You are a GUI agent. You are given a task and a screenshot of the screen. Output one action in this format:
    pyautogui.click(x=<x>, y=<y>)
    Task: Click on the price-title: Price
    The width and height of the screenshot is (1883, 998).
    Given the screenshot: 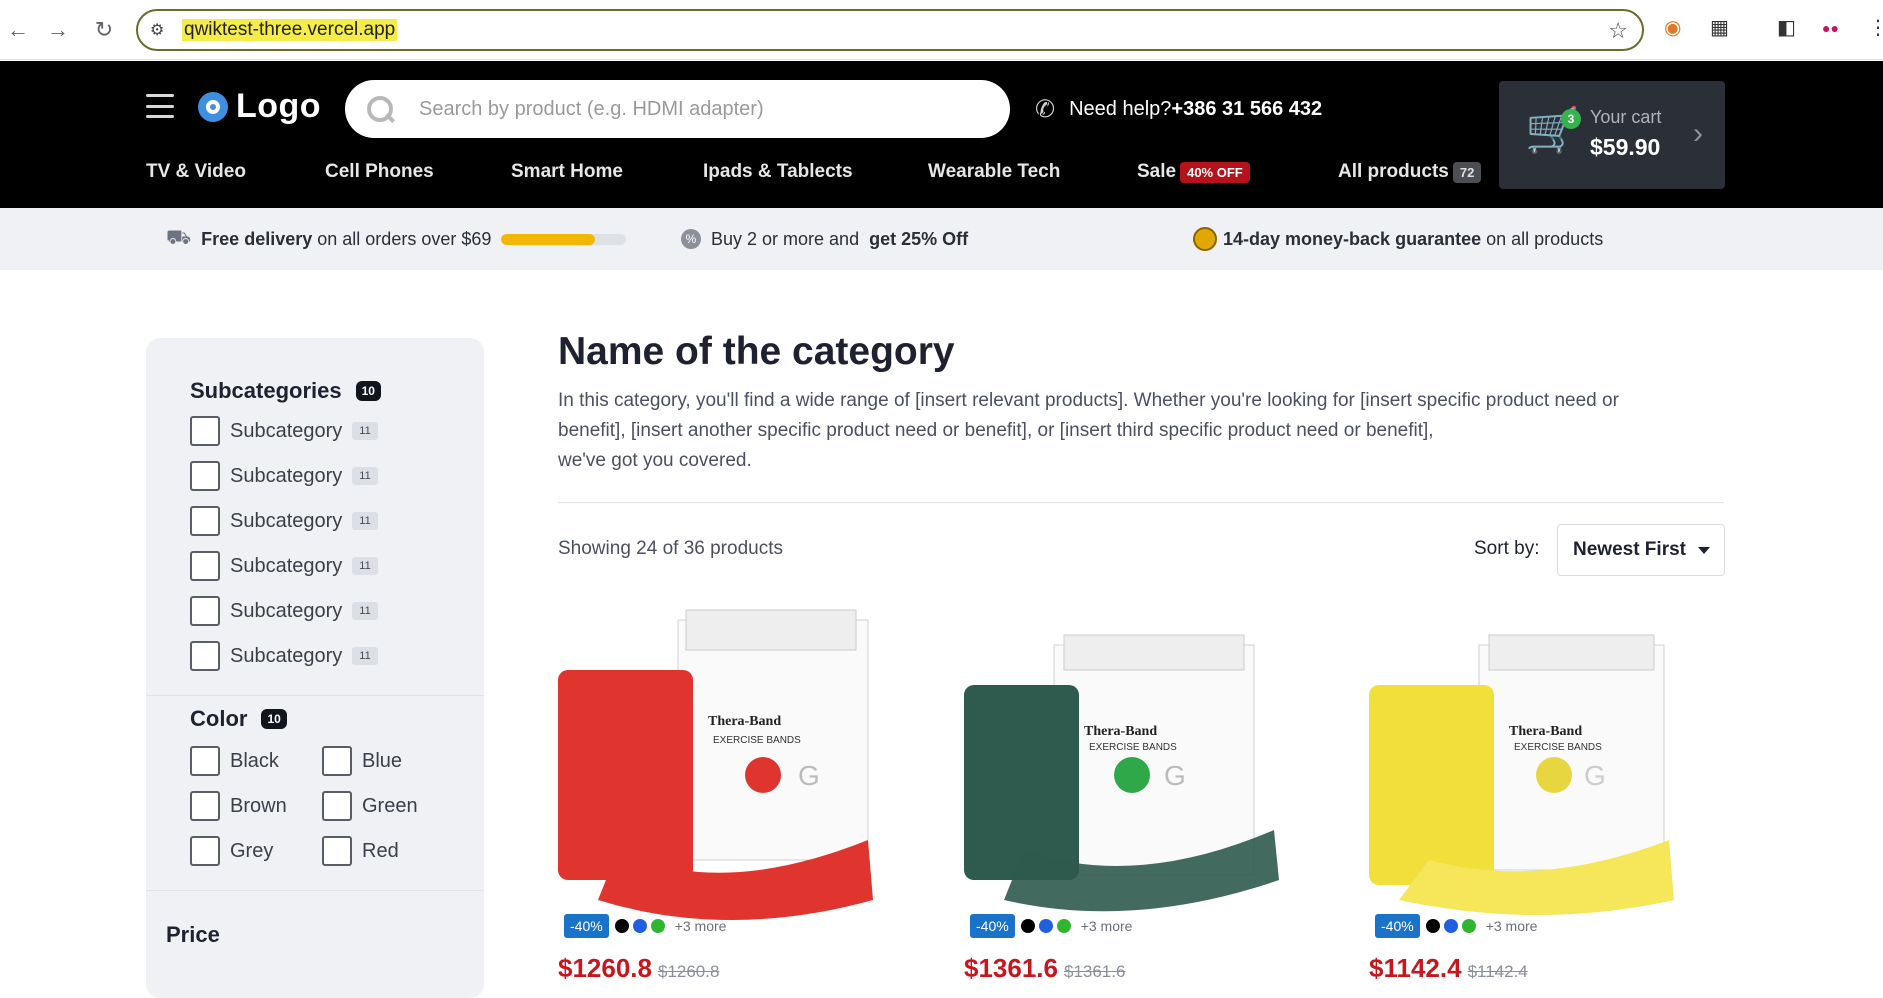 What is the action you would take?
    pyautogui.click(x=193, y=934)
    